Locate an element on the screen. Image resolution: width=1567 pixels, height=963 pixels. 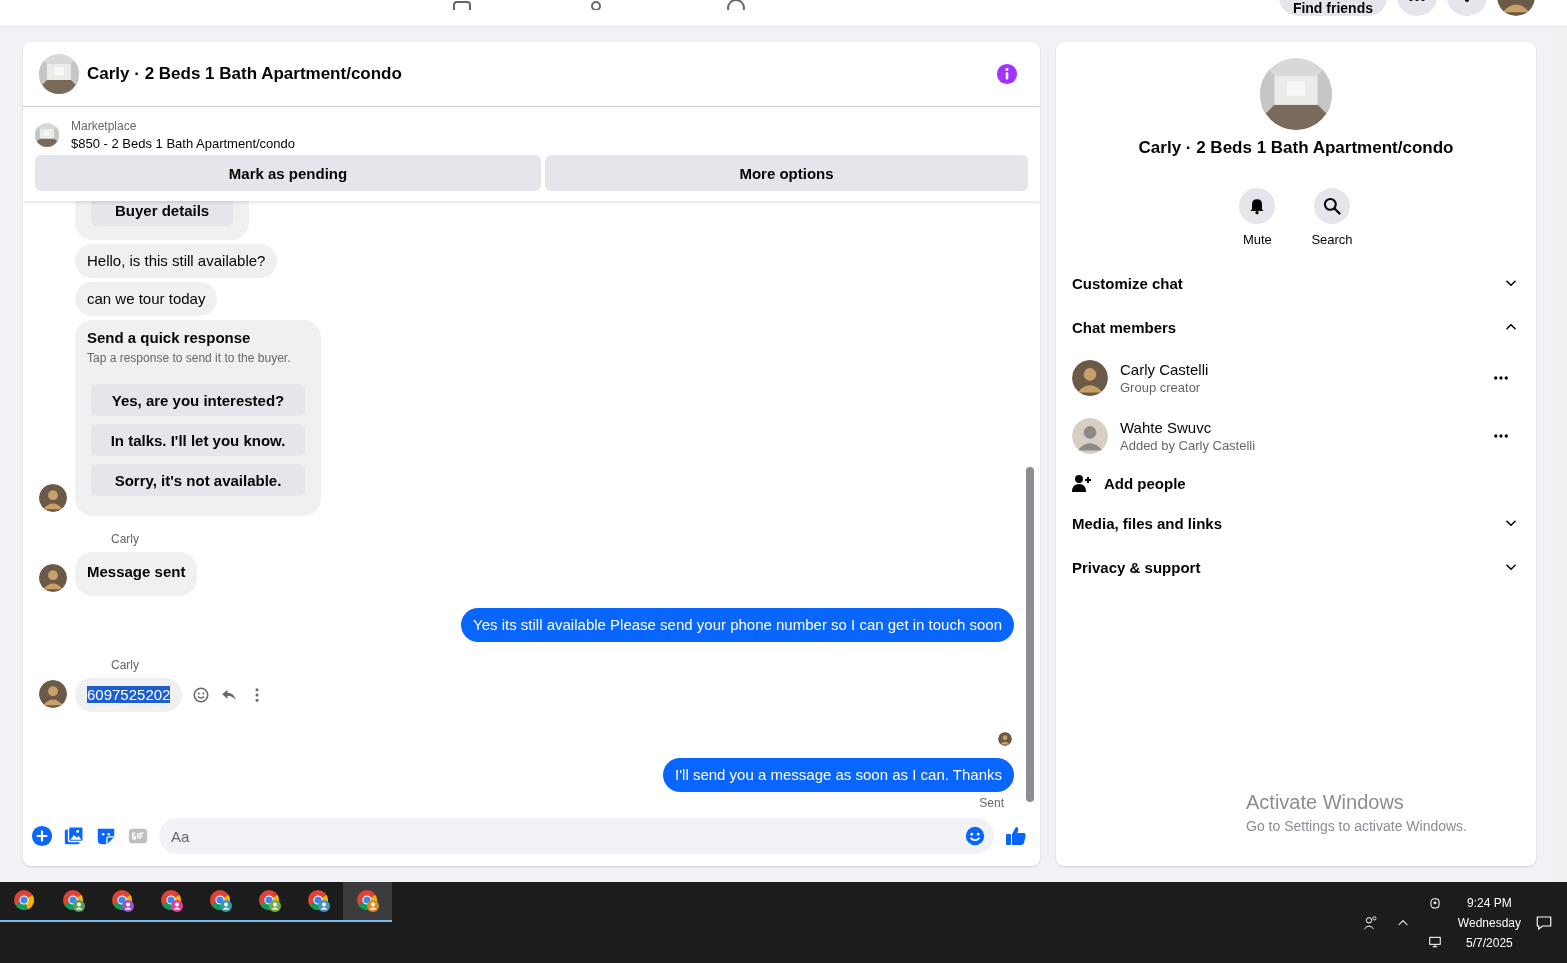
browser-taskbar-icon is located at coordinates (367, 902).